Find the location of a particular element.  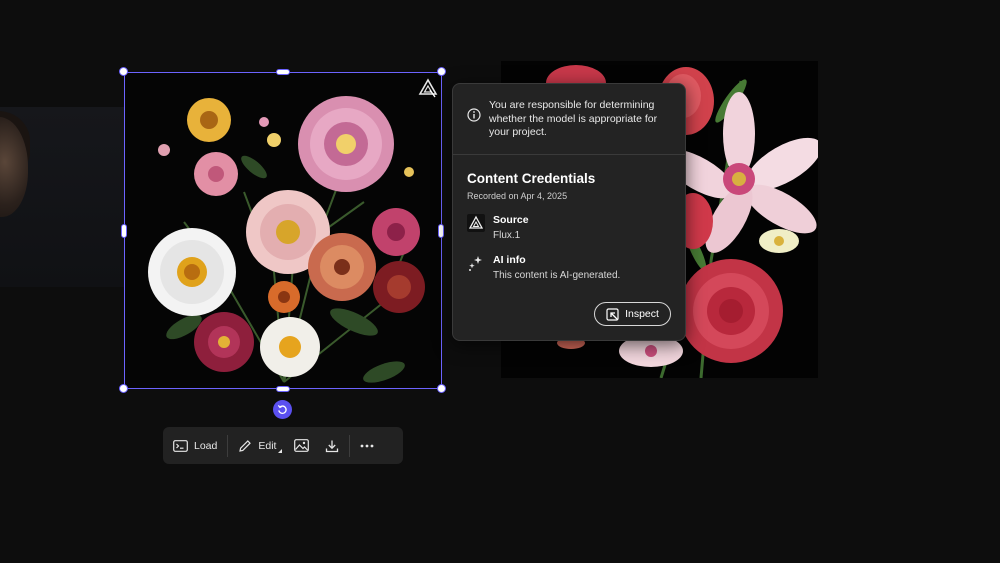

download-button is located at coordinates (332, 446).